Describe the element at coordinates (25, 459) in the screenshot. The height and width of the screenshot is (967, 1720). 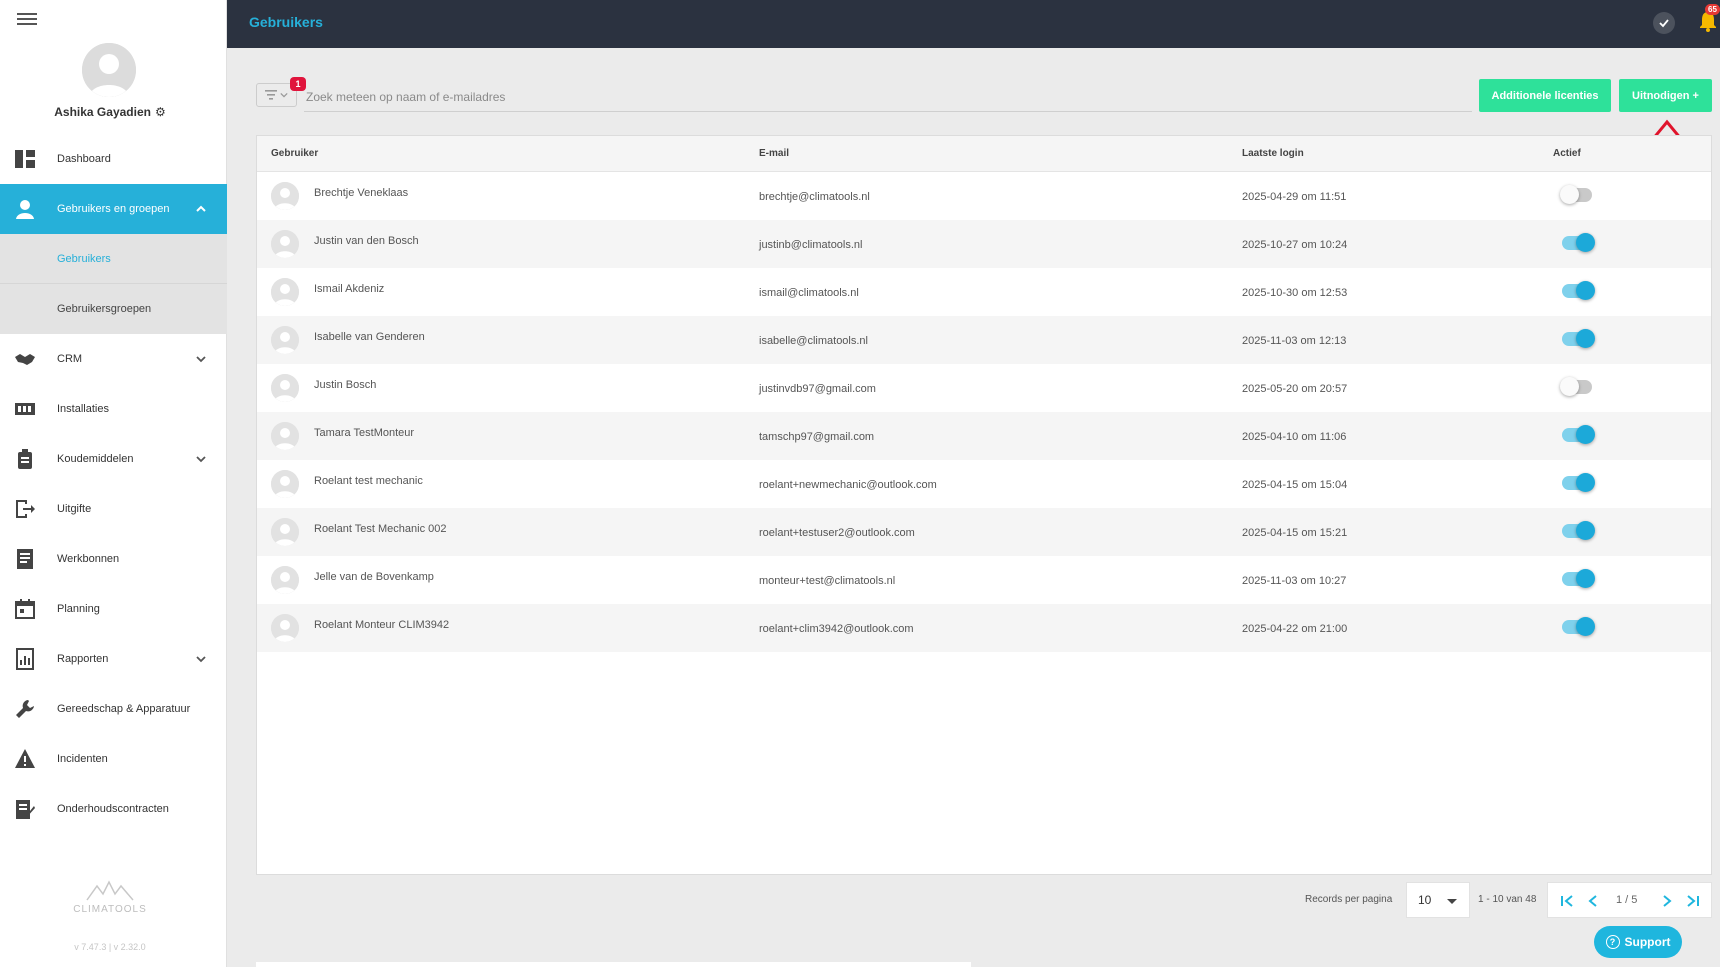
I see `refrigerant-icon` at that location.